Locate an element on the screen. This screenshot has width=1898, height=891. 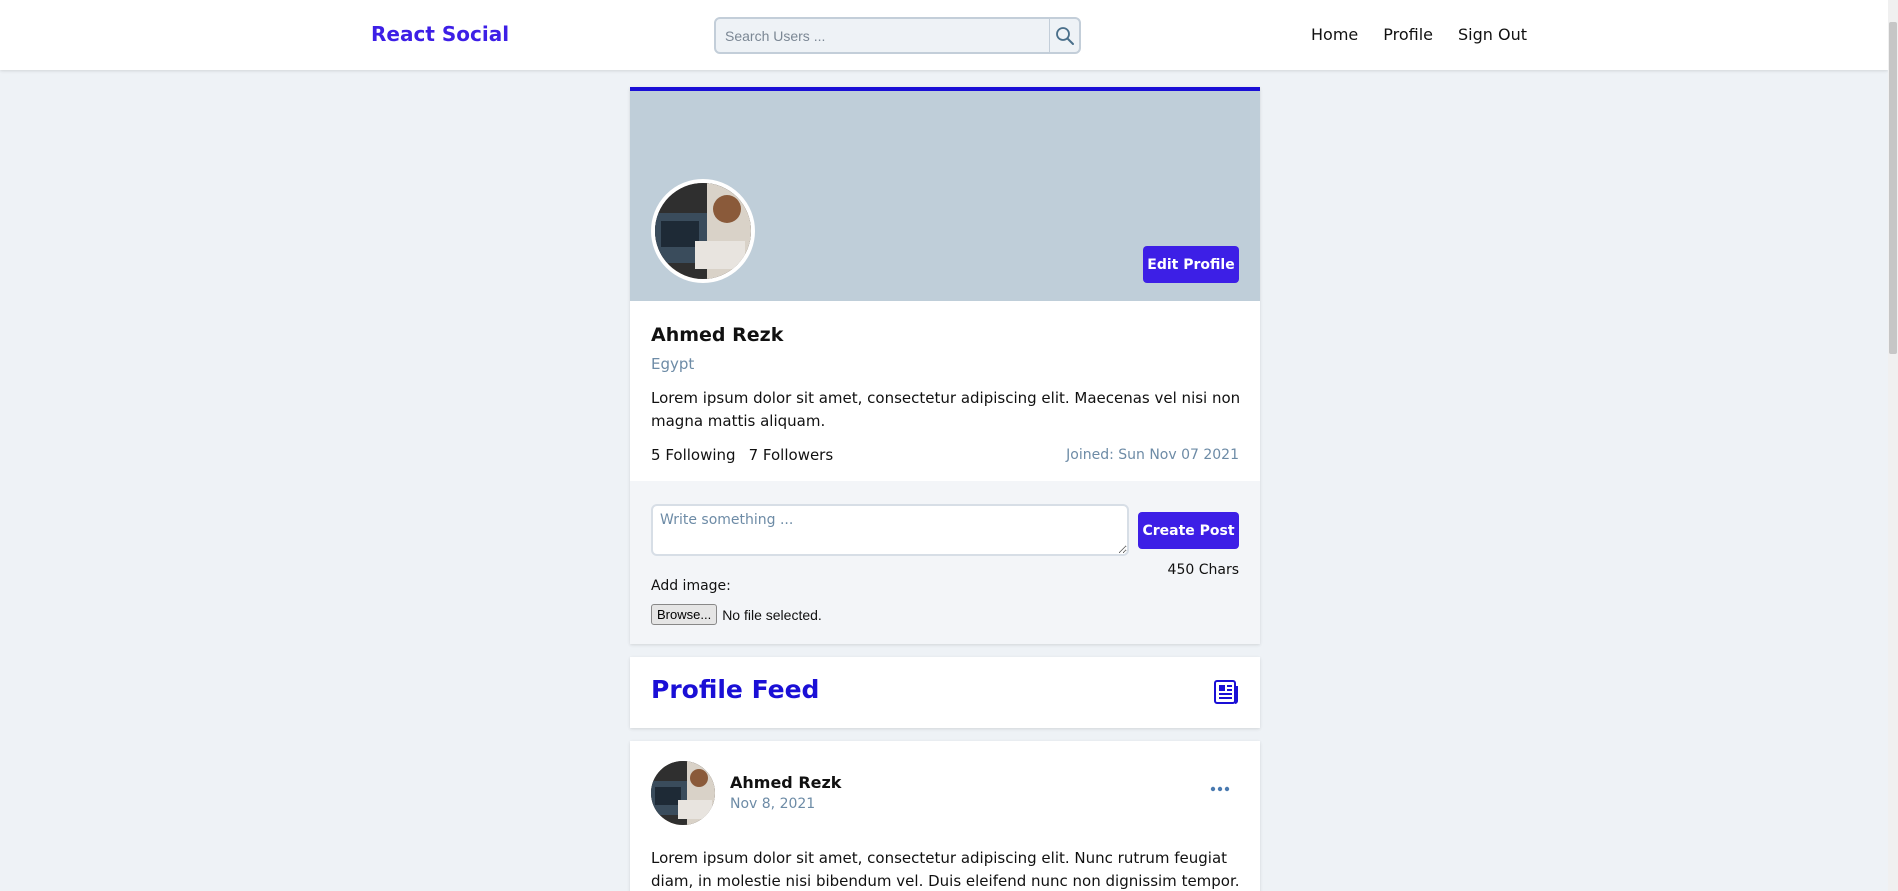
file-input: Browse... No file selected. is located at coordinates (736, 614).